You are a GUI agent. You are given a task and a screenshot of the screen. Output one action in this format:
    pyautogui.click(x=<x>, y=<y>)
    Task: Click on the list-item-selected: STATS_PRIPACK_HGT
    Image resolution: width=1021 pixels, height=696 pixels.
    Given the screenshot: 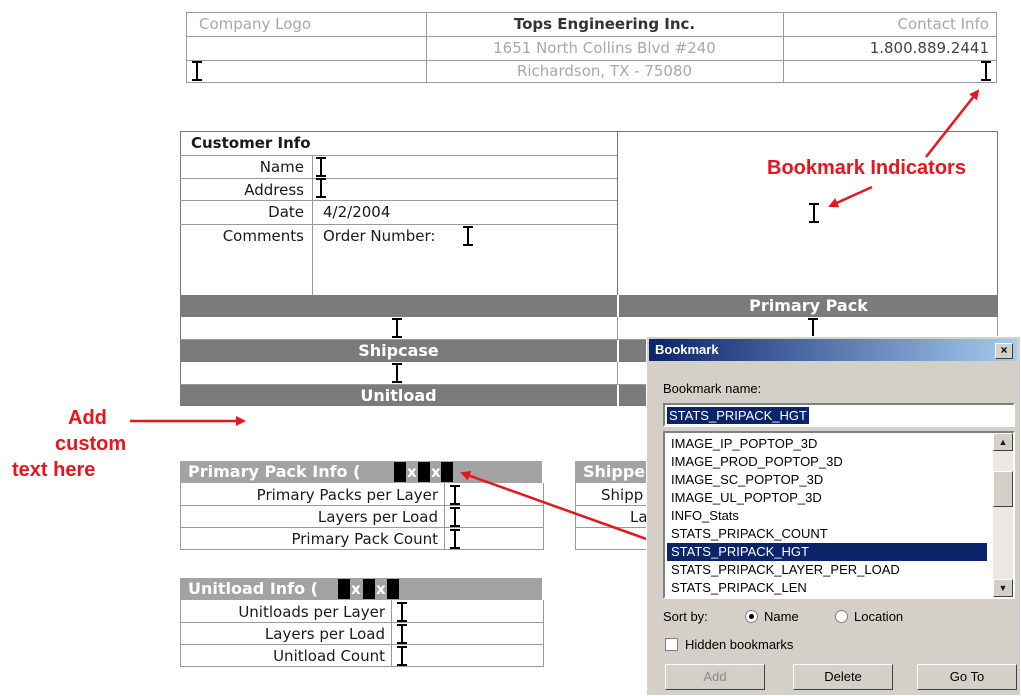 What is the action you would take?
    pyautogui.click(x=827, y=552)
    